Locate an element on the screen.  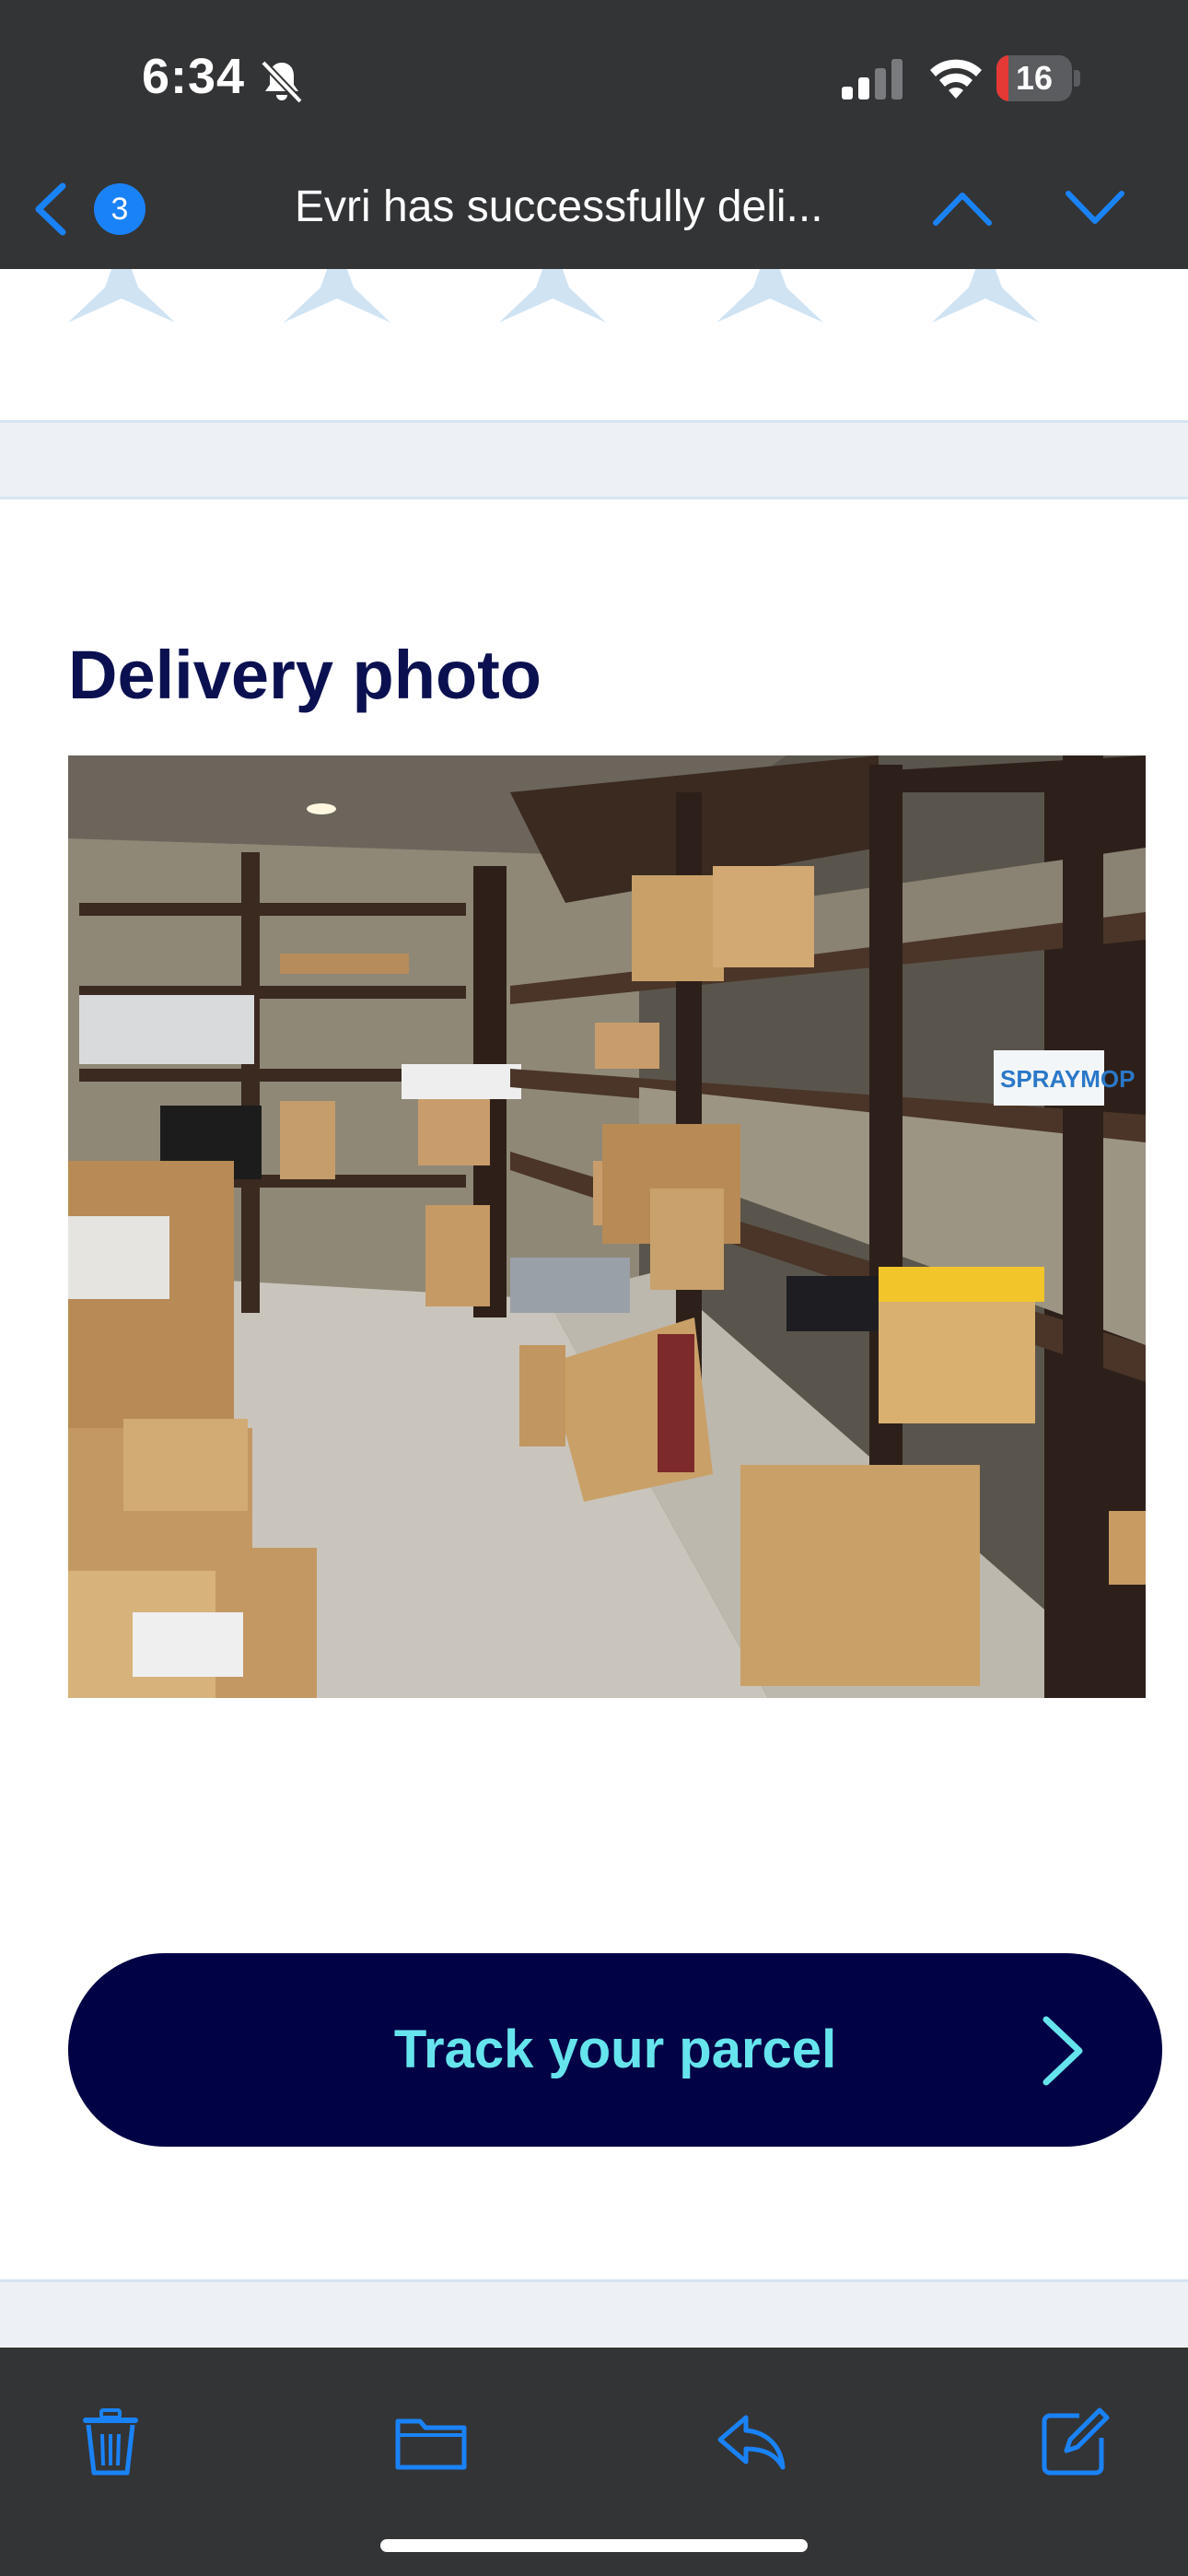
chevron-right-icon is located at coordinates (1062, 2051).